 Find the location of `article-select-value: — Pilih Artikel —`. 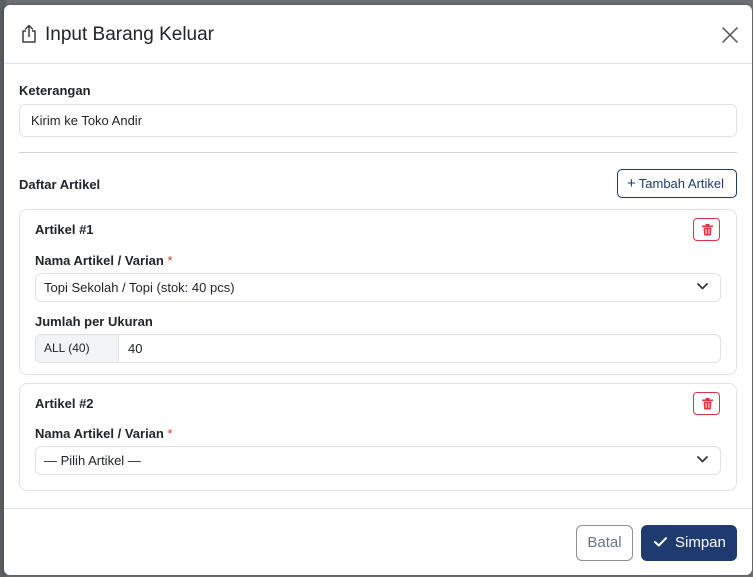

article-select-value: — Pilih Artikel — is located at coordinates (92, 460).